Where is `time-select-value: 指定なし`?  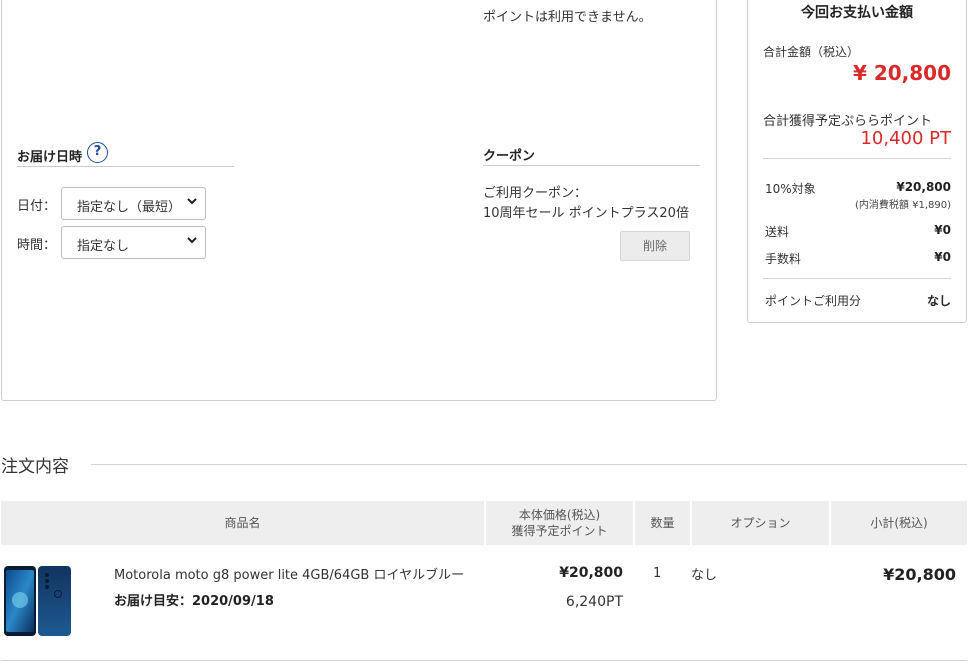 time-select-value: 指定なし is located at coordinates (103, 246).